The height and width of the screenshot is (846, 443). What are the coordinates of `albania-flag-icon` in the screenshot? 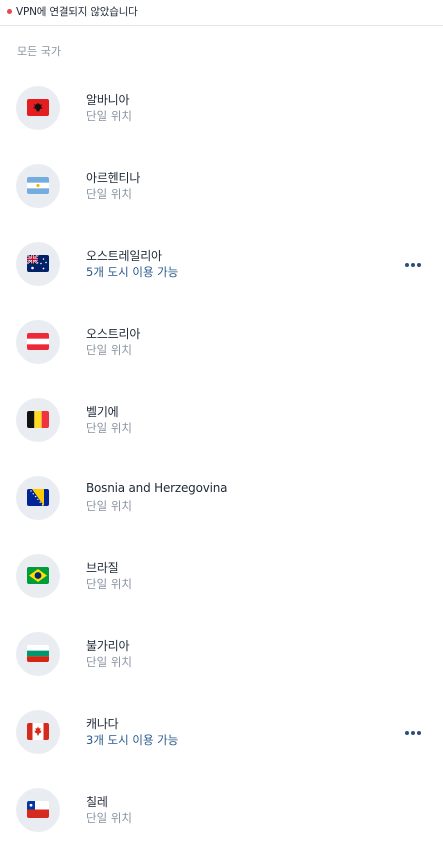 It's located at (38, 108).